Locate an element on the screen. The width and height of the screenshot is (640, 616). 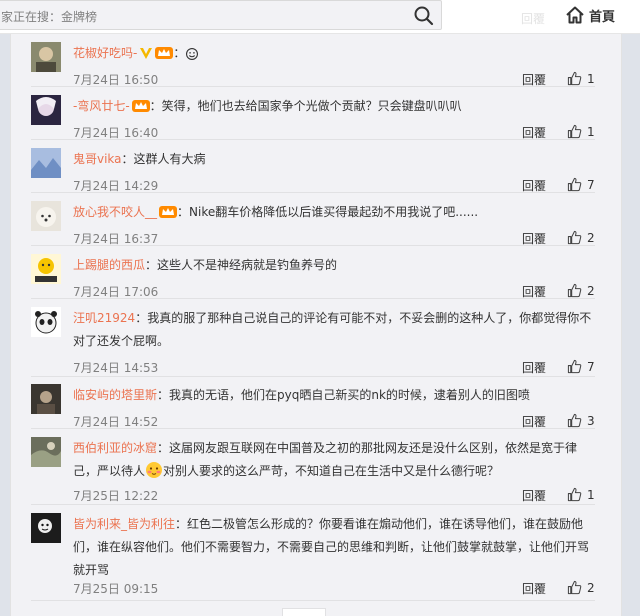
v-badge-icon is located at coordinates (146, 56).